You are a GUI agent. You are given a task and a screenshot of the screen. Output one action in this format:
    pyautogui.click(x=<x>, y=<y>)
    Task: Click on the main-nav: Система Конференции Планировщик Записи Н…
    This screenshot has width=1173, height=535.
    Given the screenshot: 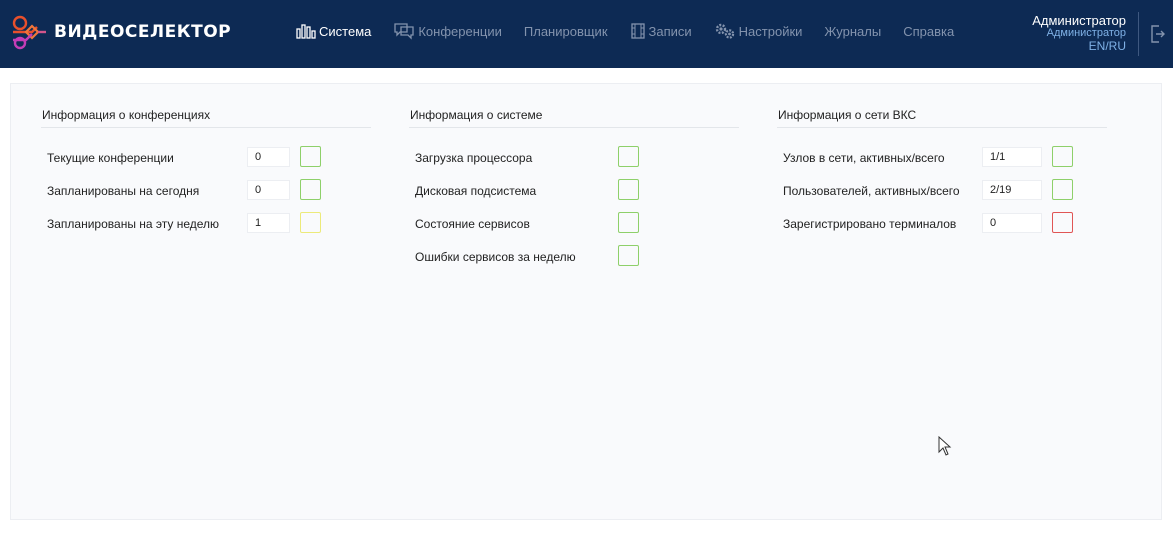 What is the action you would take?
    pyautogui.click(x=636, y=31)
    